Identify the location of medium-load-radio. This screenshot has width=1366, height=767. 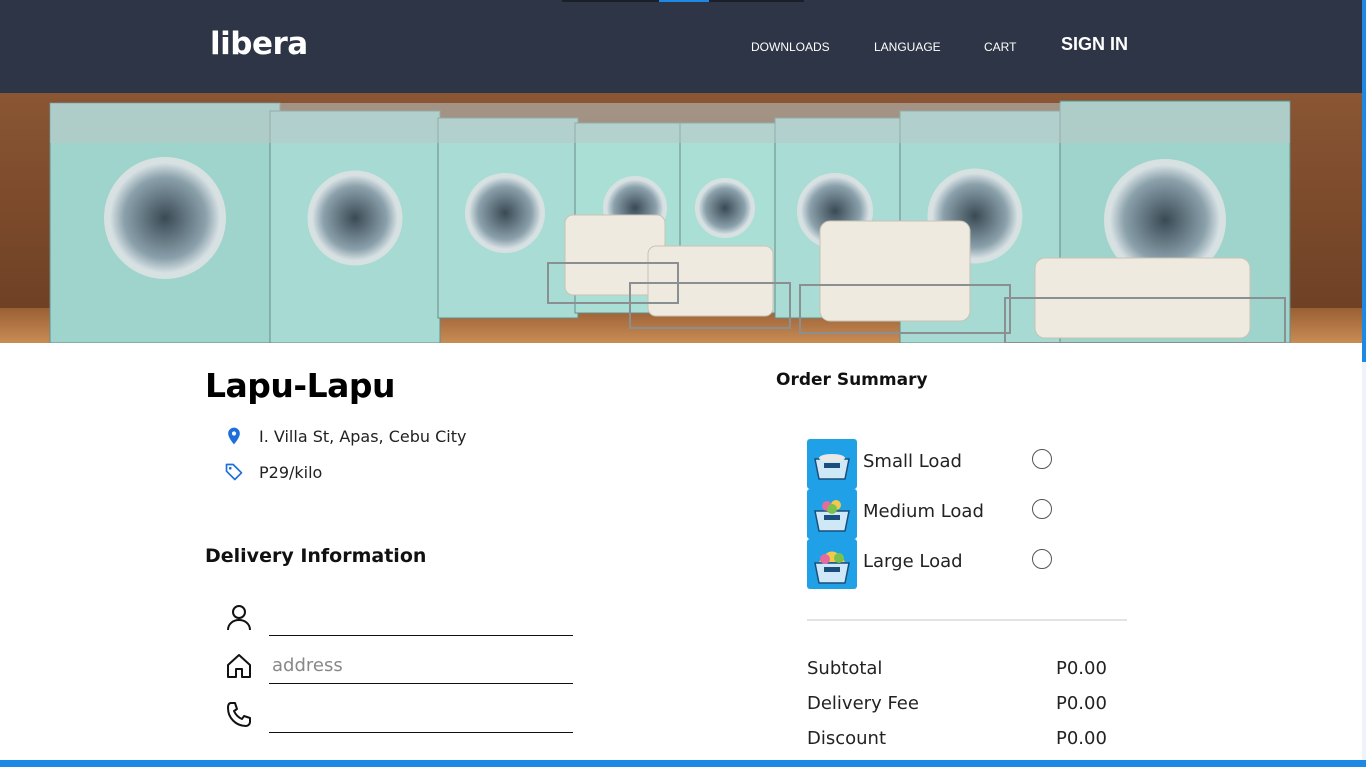
(1042, 509).